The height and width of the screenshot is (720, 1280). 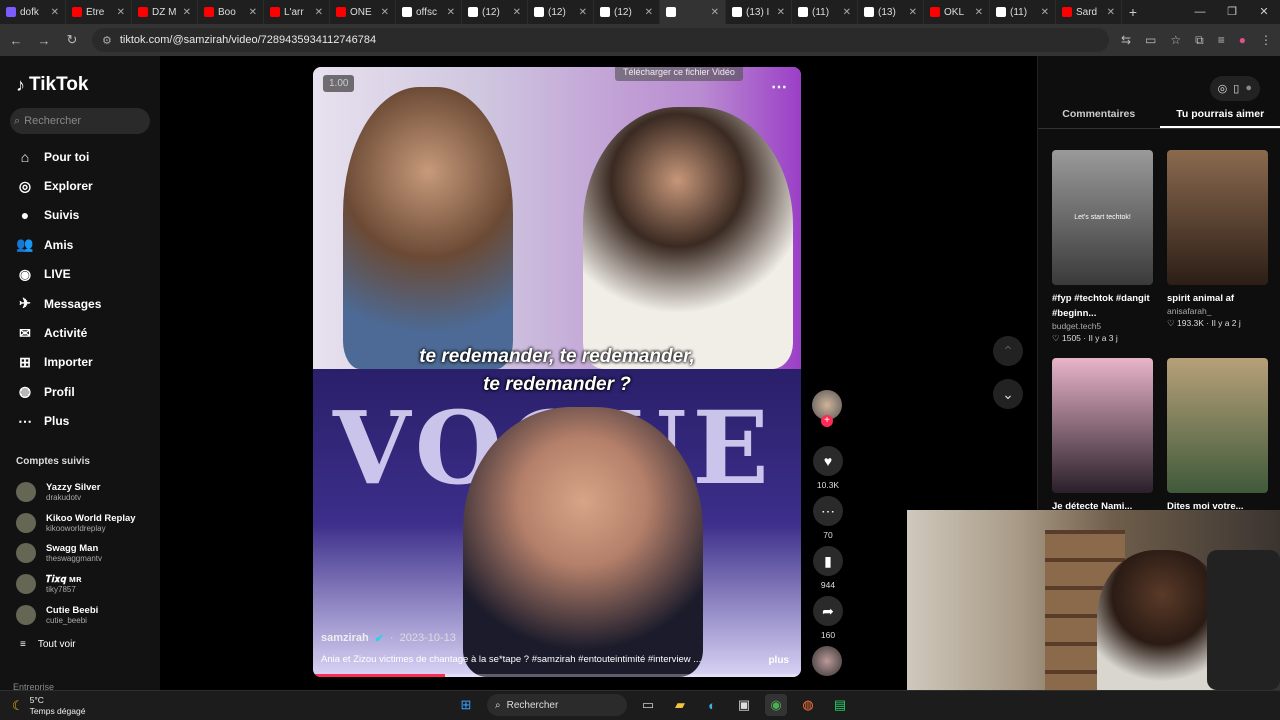 What do you see at coordinates (827, 661) in the screenshot?
I see `music-disc-avatar` at bounding box center [827, 661].